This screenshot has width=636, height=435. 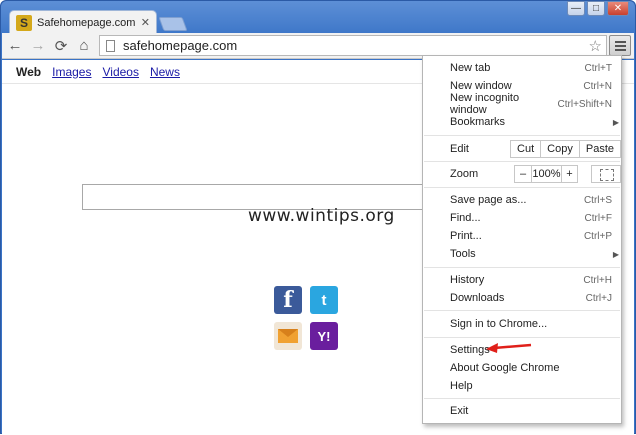 I want to click on menu-label: Bookmarks, so click(x=478, y=122).